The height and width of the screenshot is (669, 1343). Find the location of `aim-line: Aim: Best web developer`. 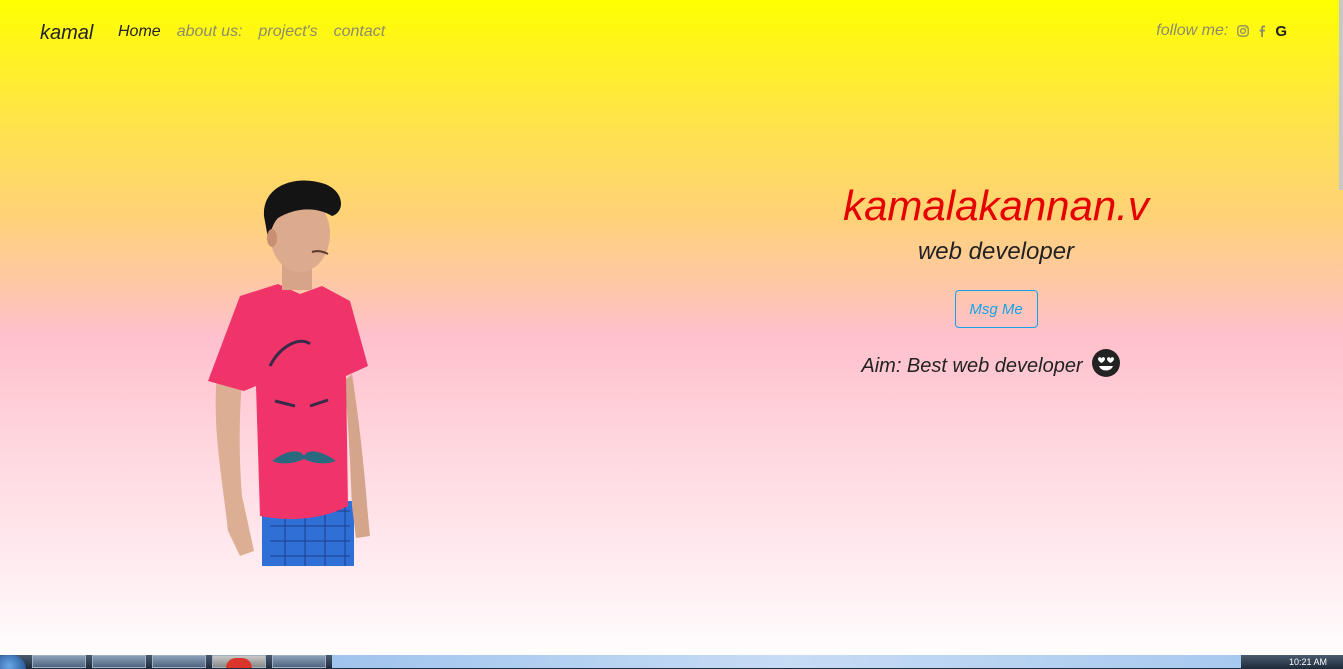

aim-line: Aim: Best web developer is located at coordinates (991, 366).